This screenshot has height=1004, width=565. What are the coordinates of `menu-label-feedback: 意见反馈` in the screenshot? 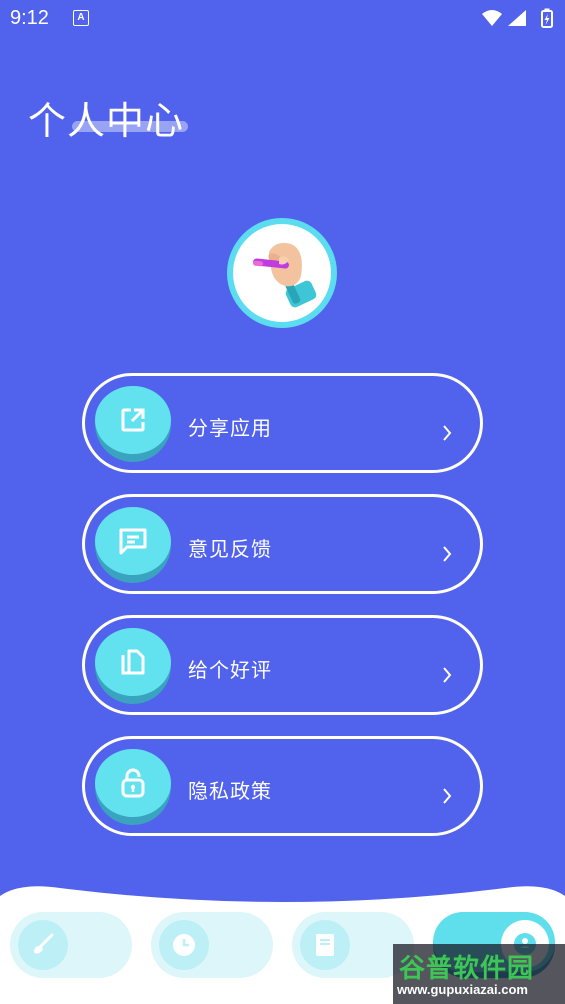 It's located at (230, 549).